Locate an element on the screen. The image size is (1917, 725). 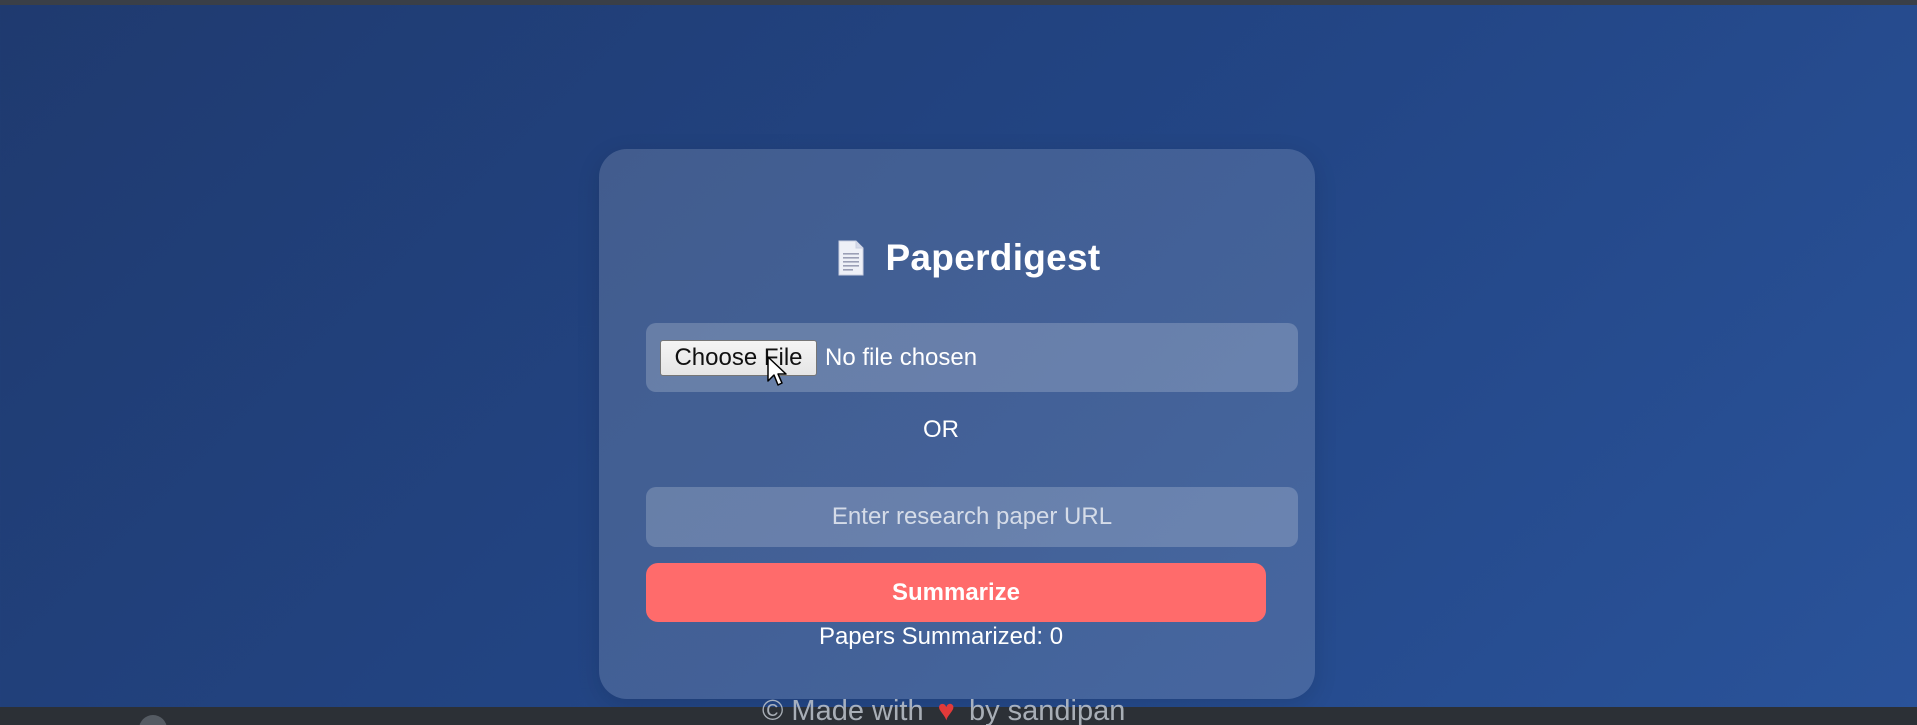
choose-file-button: Choose File is located at coordinates (738, 358).